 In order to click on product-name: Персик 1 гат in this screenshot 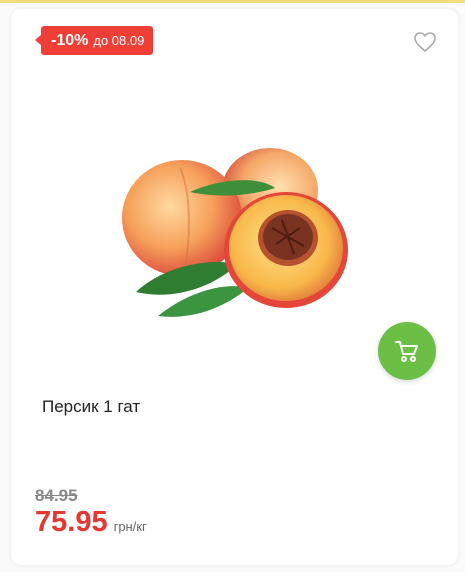, I will do `click(91, 407)`.